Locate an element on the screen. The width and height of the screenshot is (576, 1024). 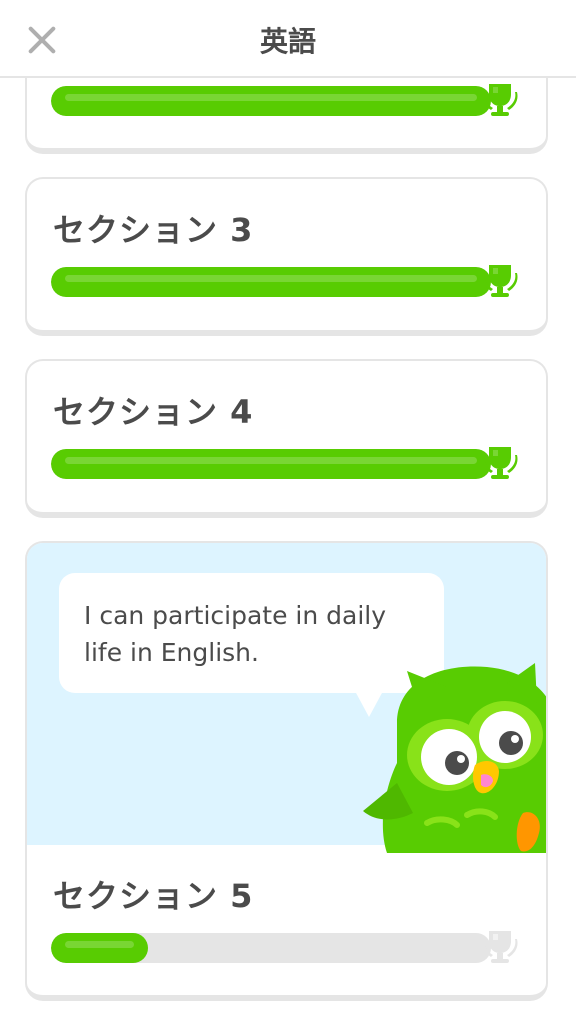
page-title: 英語 is located at coordinates (287, 41).